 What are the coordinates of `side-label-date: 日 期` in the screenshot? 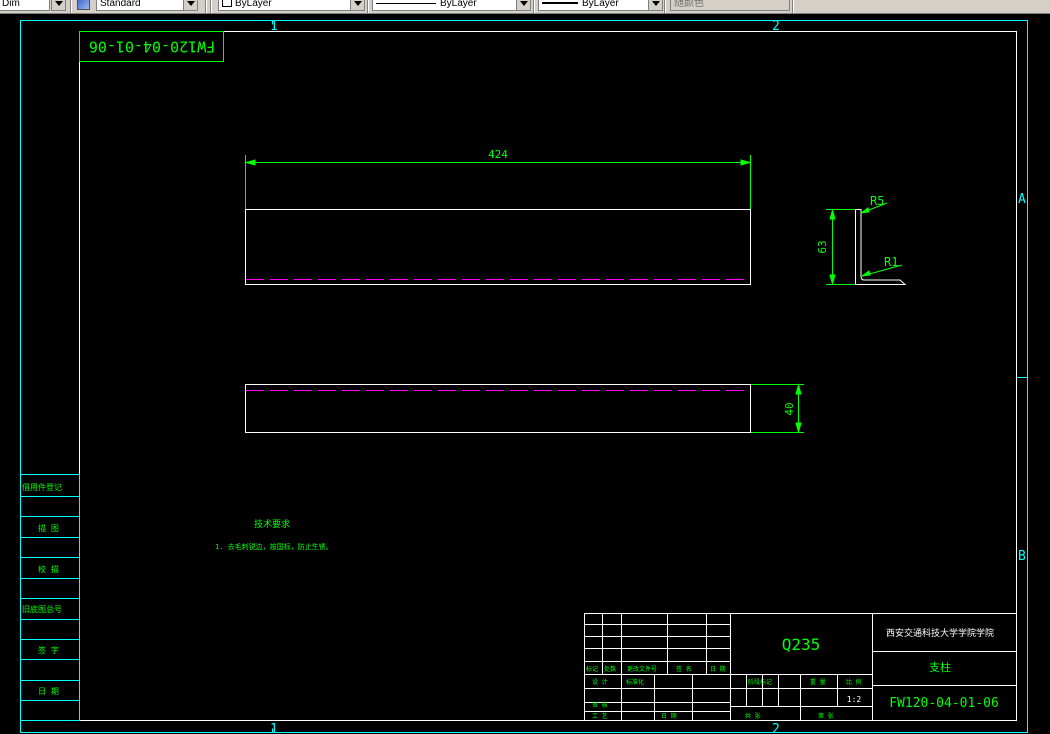 It's located at (48, 691).